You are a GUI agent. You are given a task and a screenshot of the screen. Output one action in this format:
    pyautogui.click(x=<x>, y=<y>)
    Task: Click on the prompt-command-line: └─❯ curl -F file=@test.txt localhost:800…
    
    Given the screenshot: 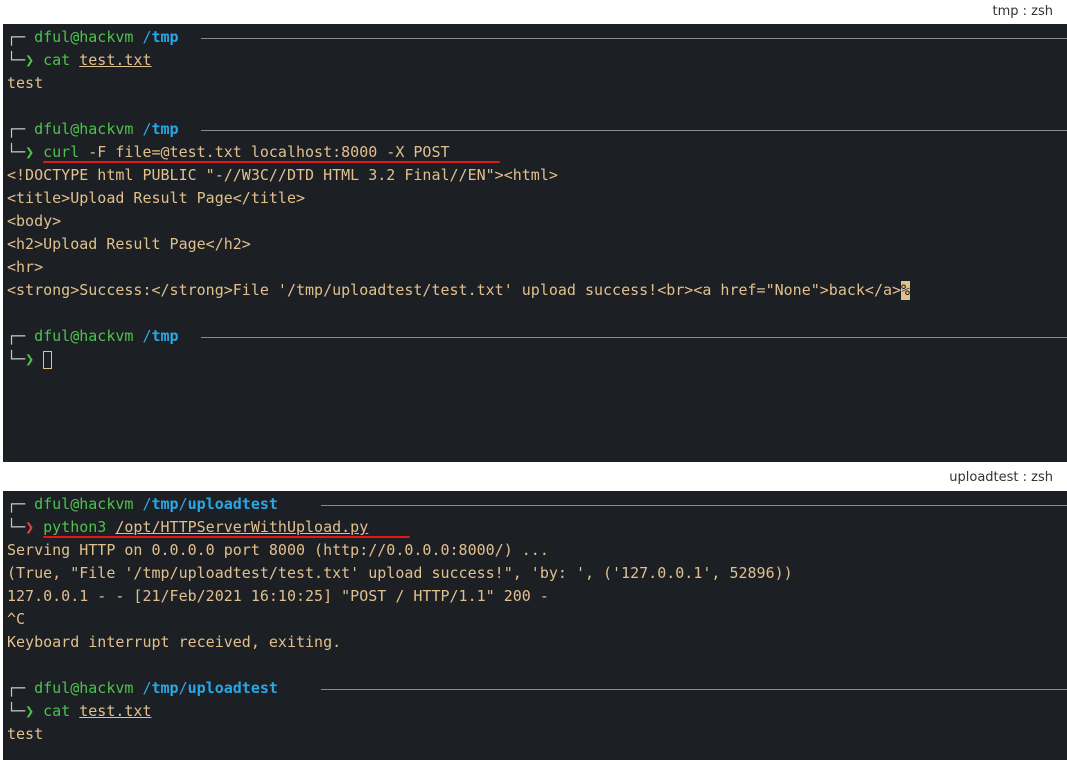 What is the action you would take?
    pyautogui.click(x=535, y=152)
    